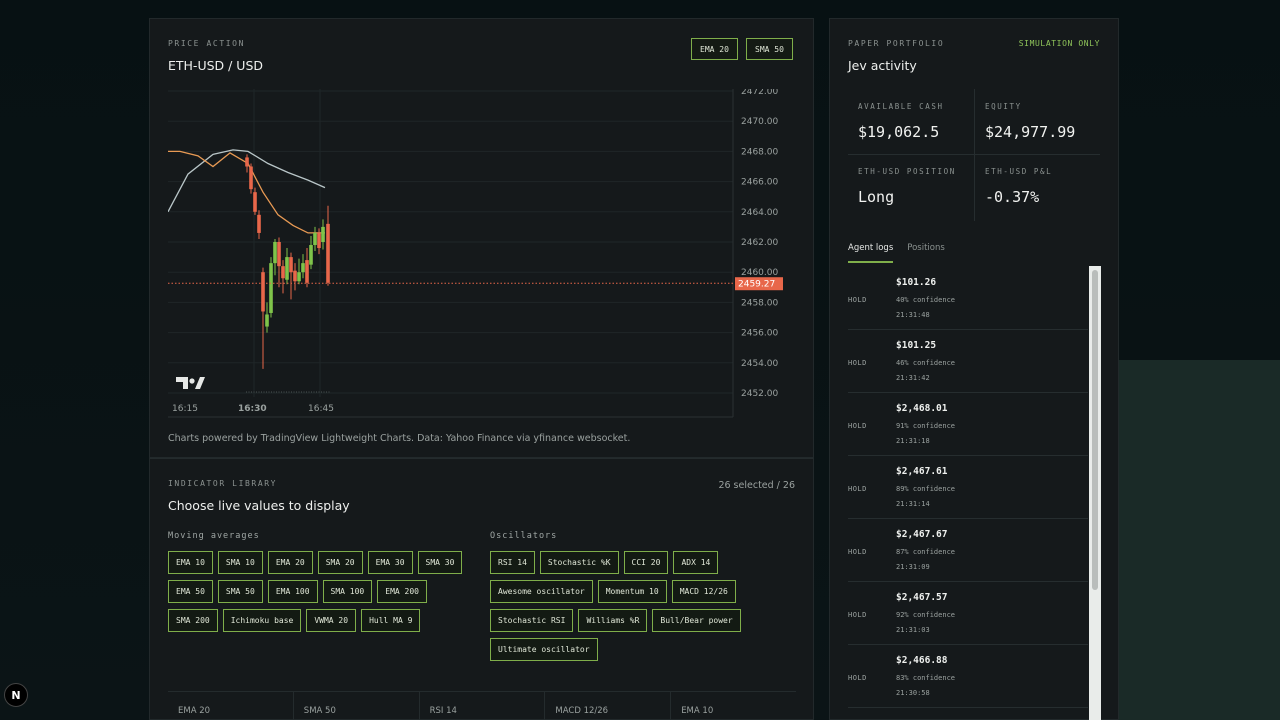  What do you see at coordinates (1095, 430) in the screenshot?
I see `logs-scroll-thumb` at bounding box center [1095, 430].